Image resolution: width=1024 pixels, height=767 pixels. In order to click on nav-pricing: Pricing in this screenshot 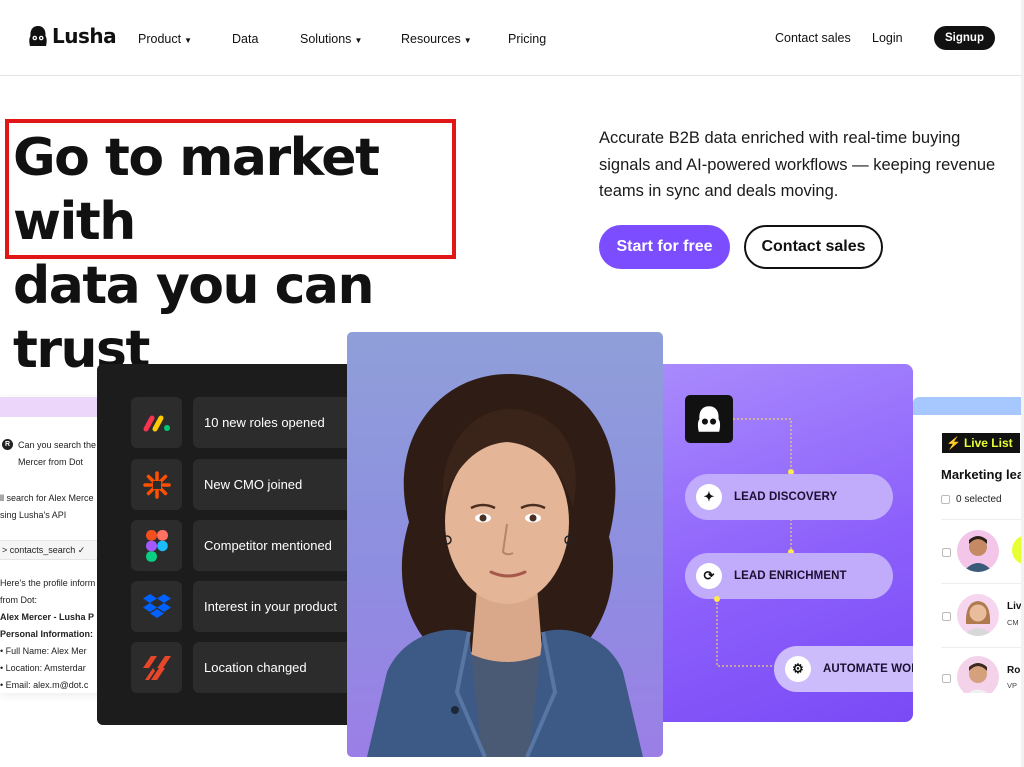, I will do `click(527, 39)`.